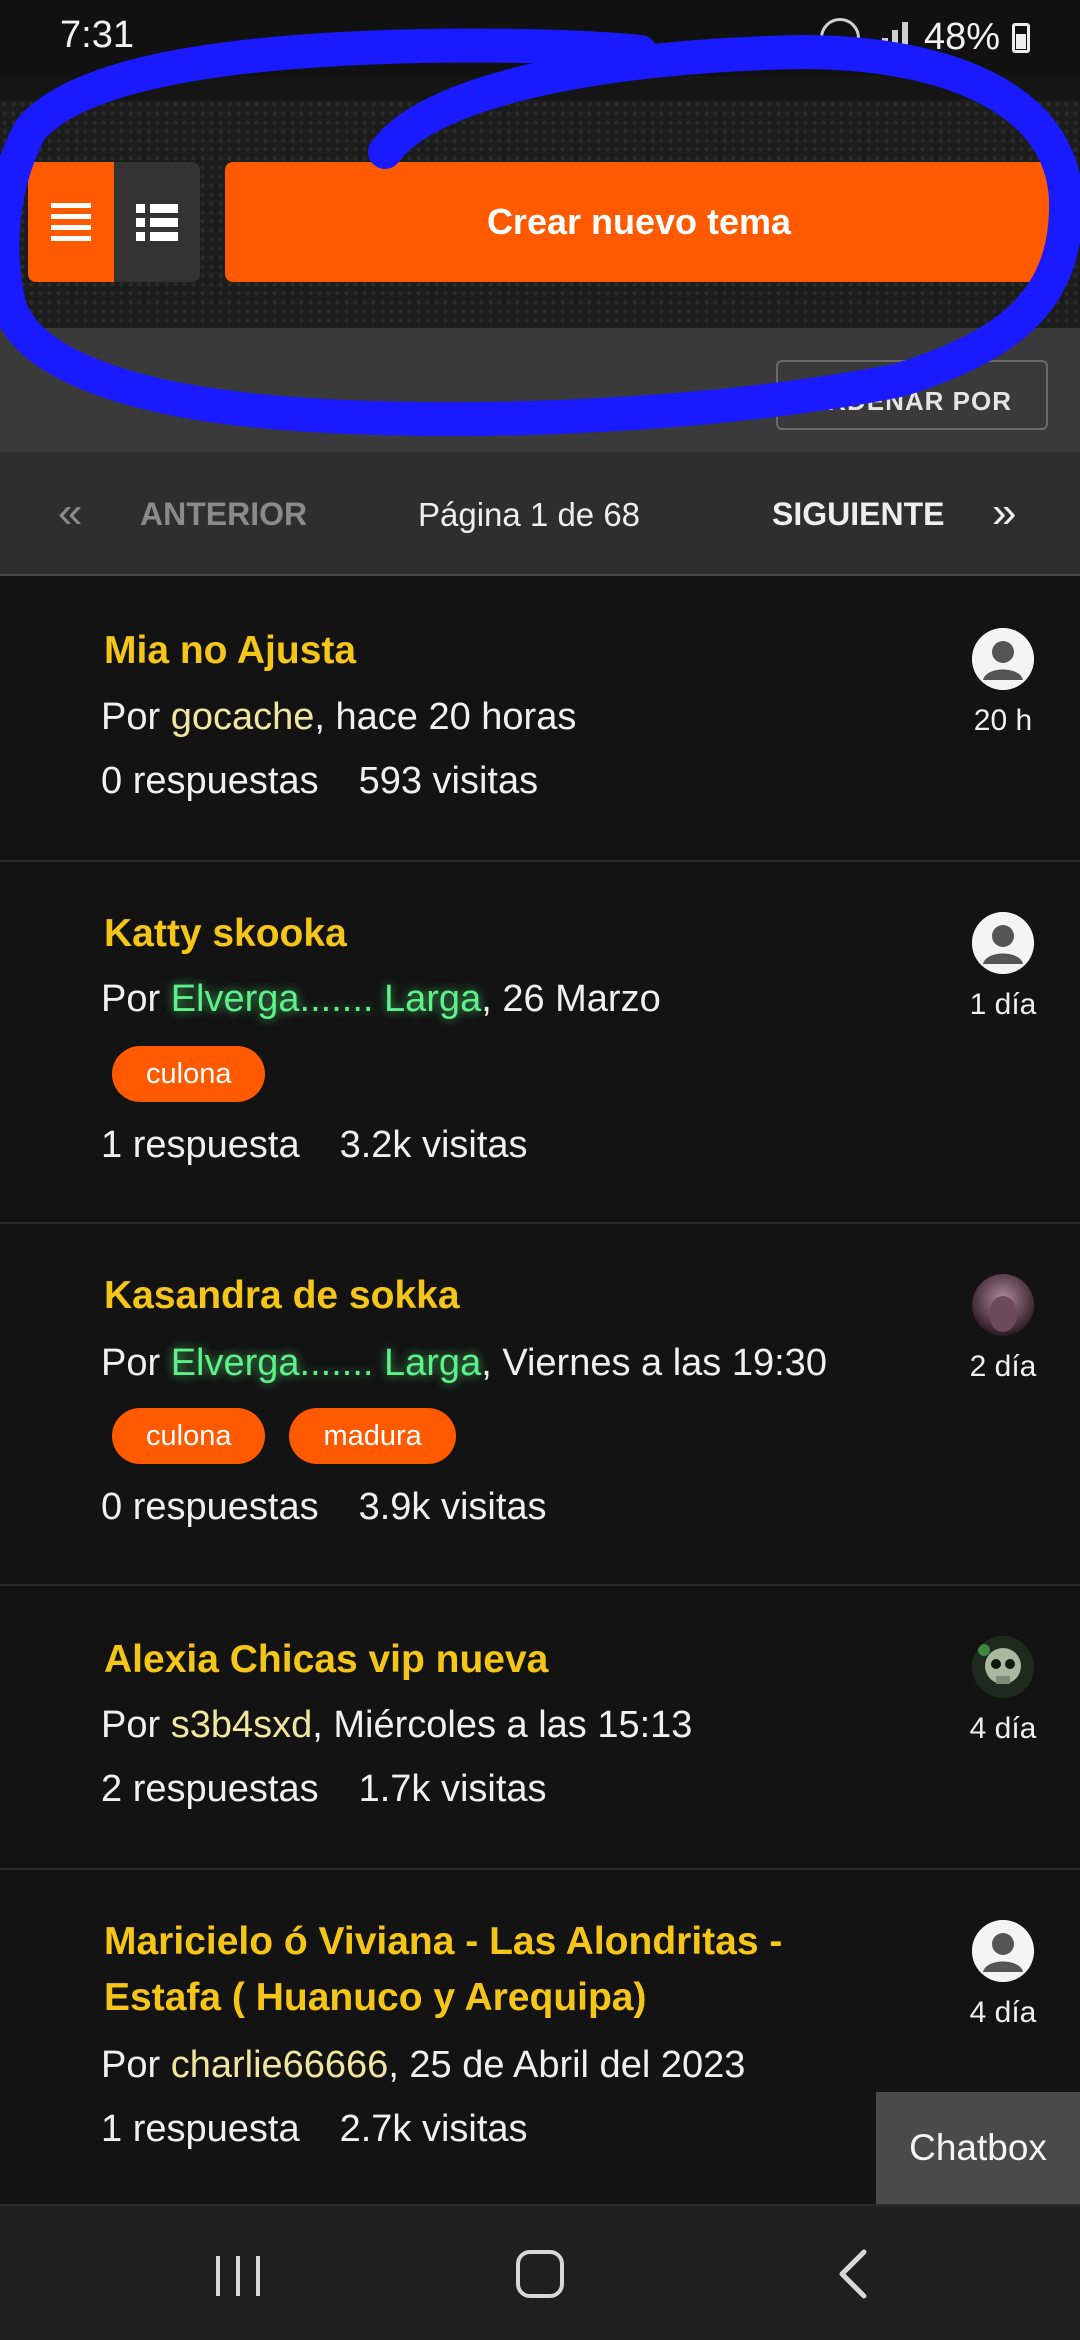 Image resolution: width=1080 pixels, height=2340 pixels. I want to click on signal-icon, so click(891, 38).